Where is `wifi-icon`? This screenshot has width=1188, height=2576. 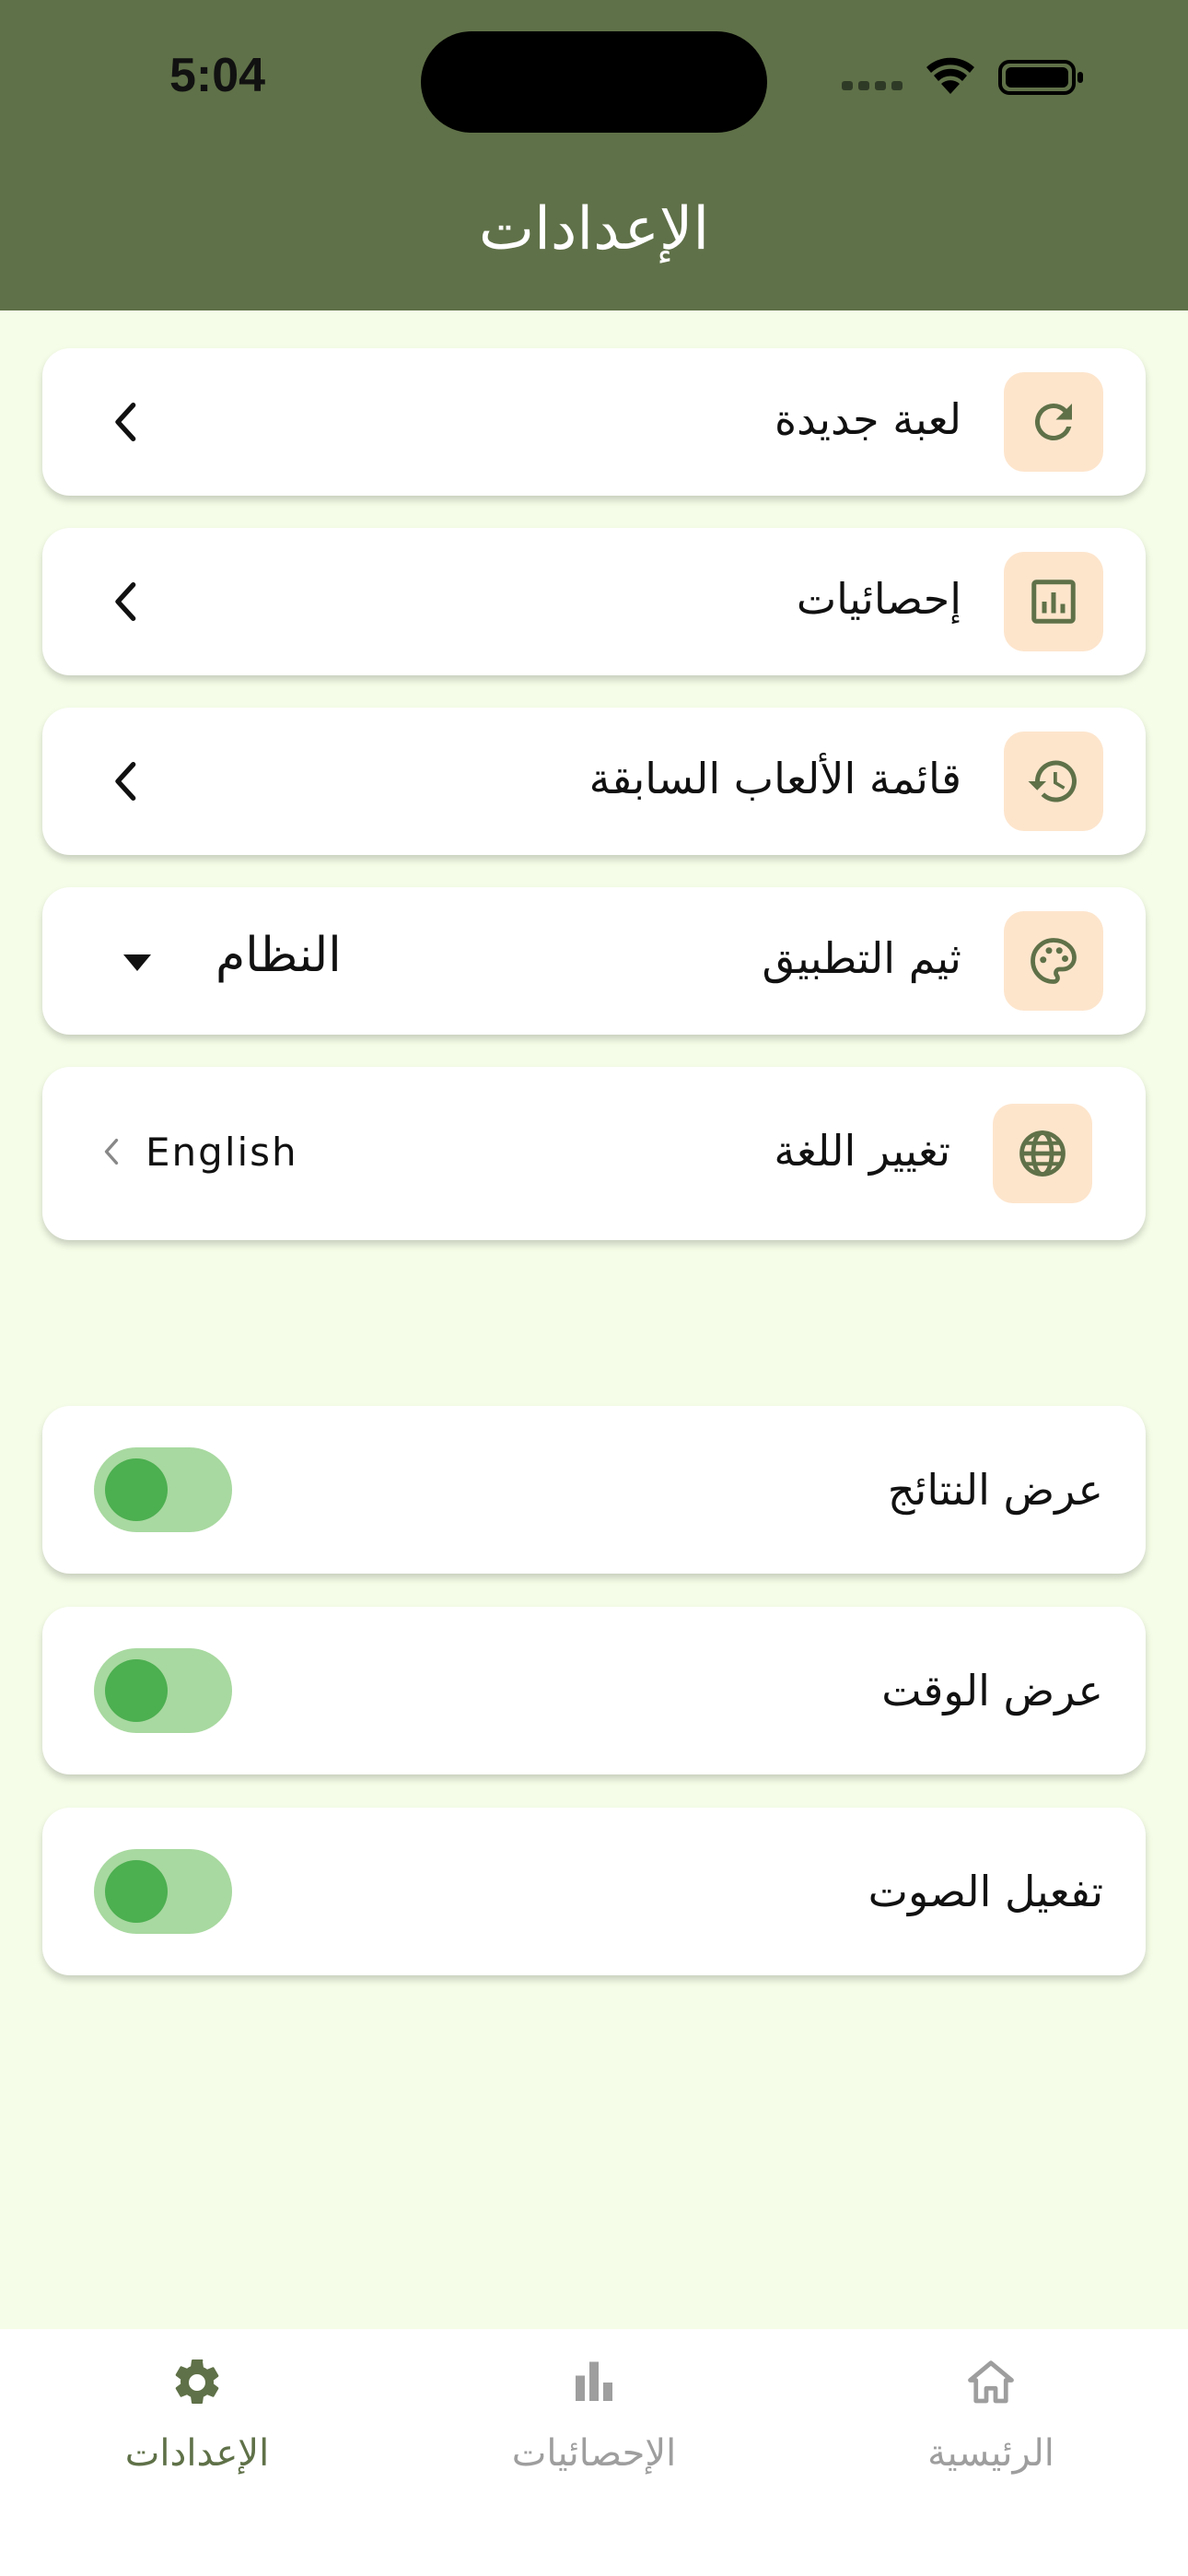 wifi-icon is located at coordinates (950, 75).